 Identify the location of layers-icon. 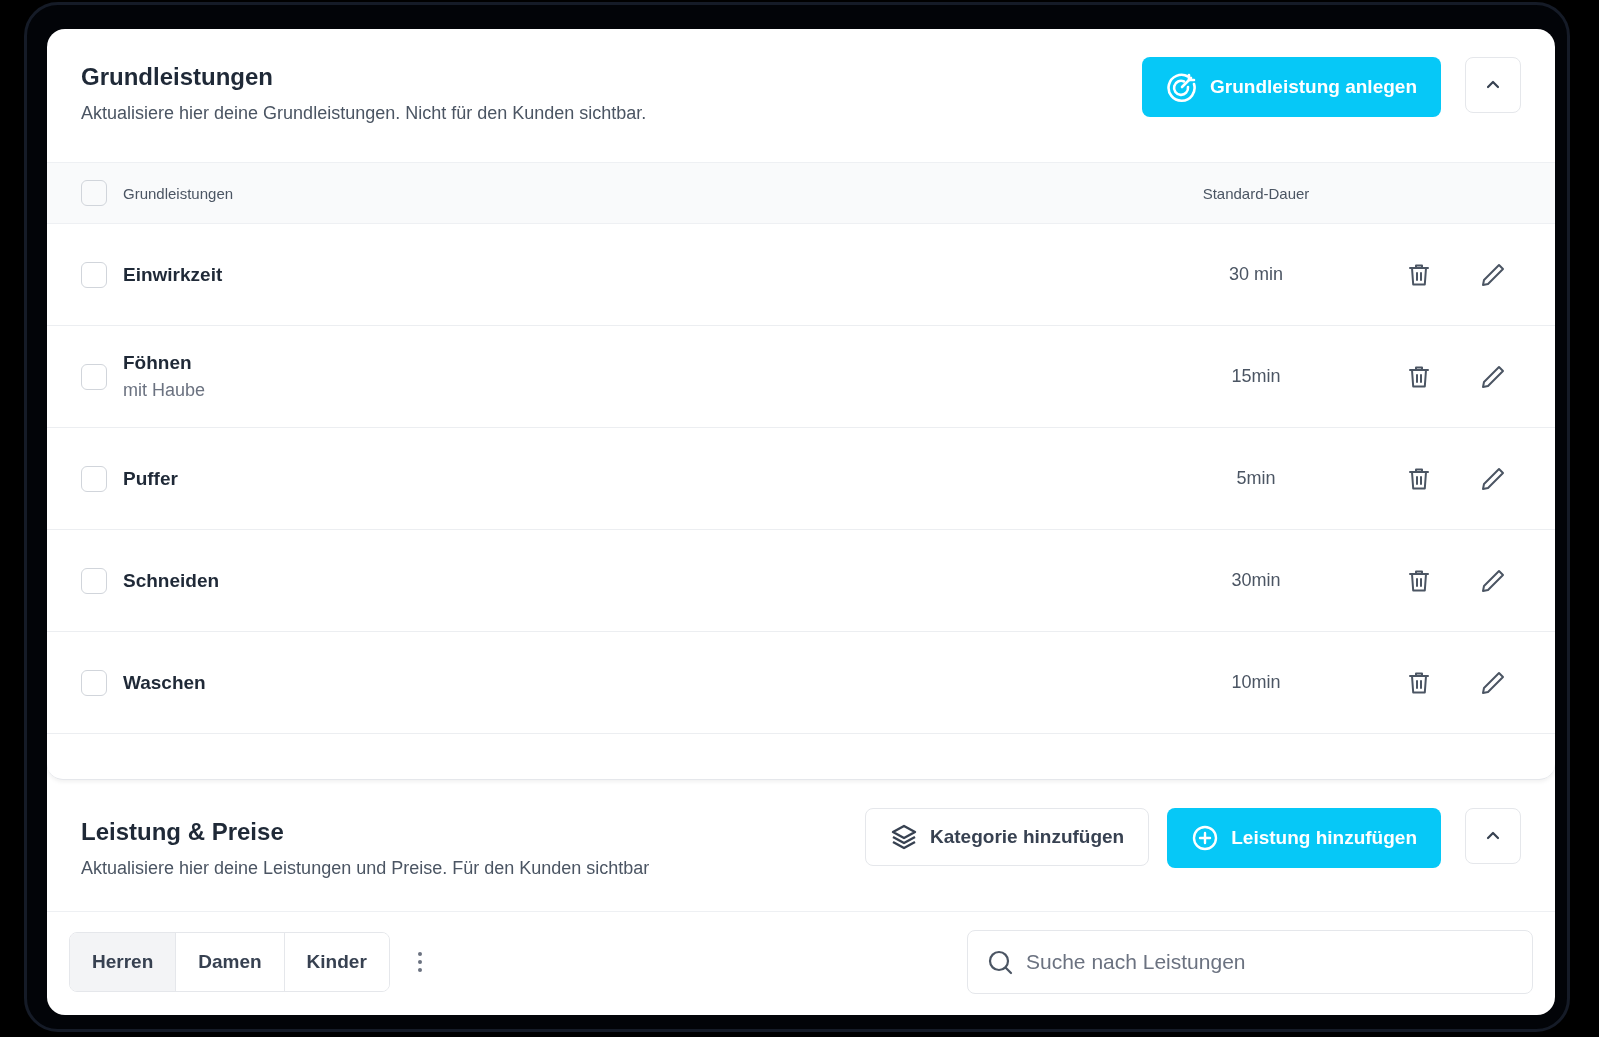
(904, 837).